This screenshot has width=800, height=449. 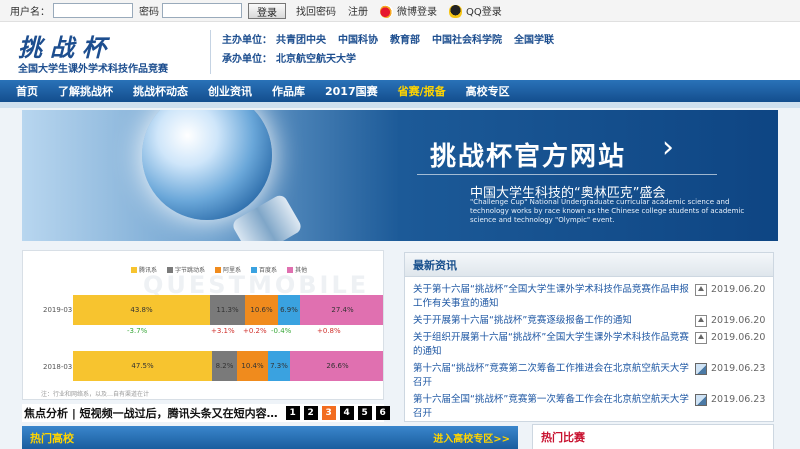 I want to click on weibo-login-label: 微博登录, so click(x=417, y=12).